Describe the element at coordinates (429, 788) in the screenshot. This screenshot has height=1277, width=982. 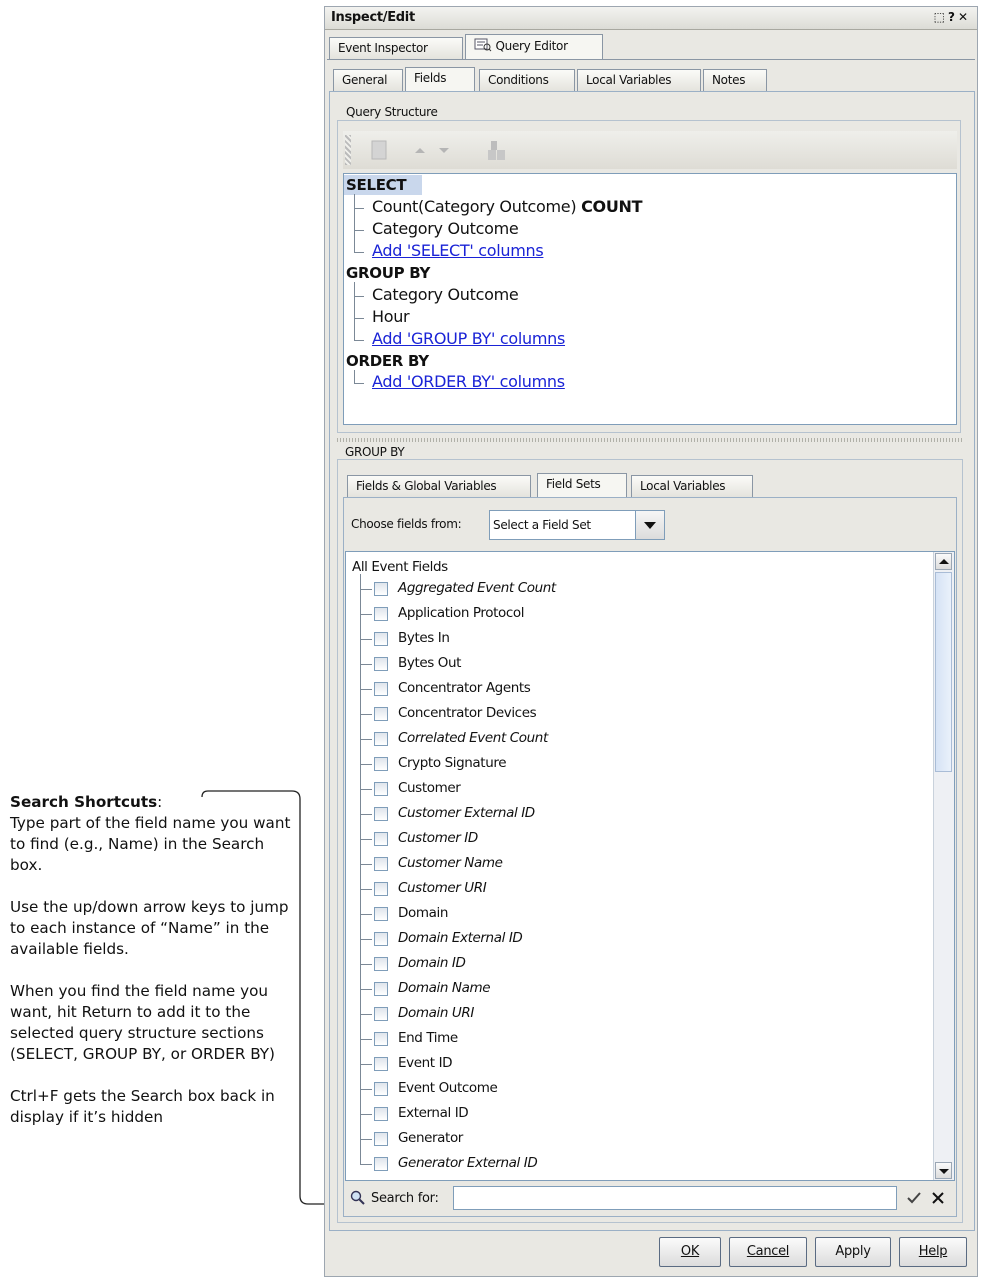
I see `field-label: Customer` at that location.